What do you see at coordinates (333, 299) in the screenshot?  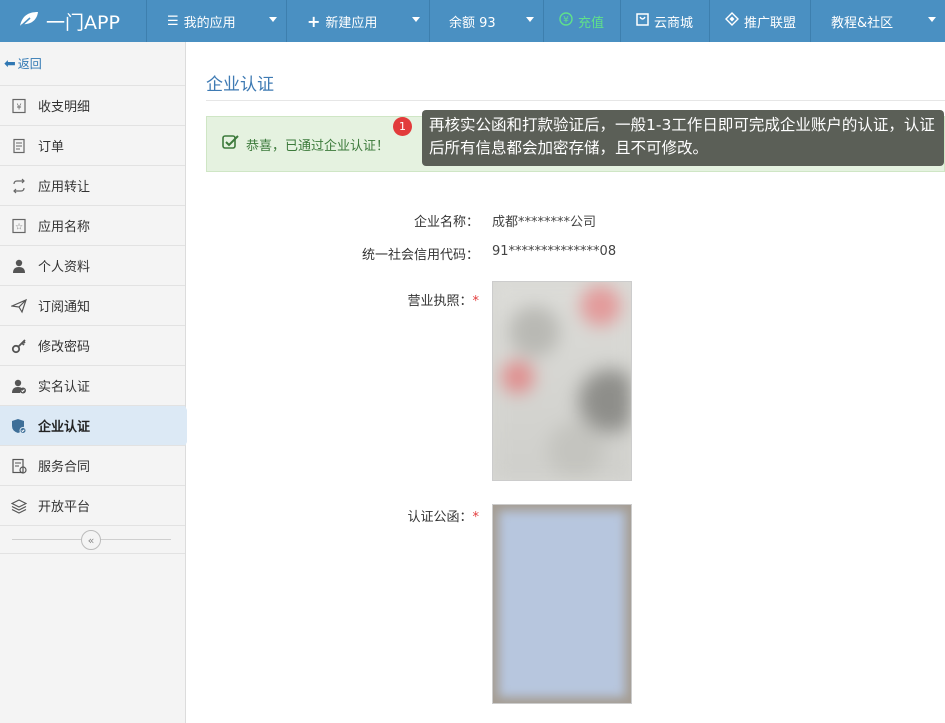 I see `business-license-label: 营业执照：*` at bounding box center [333, 299].